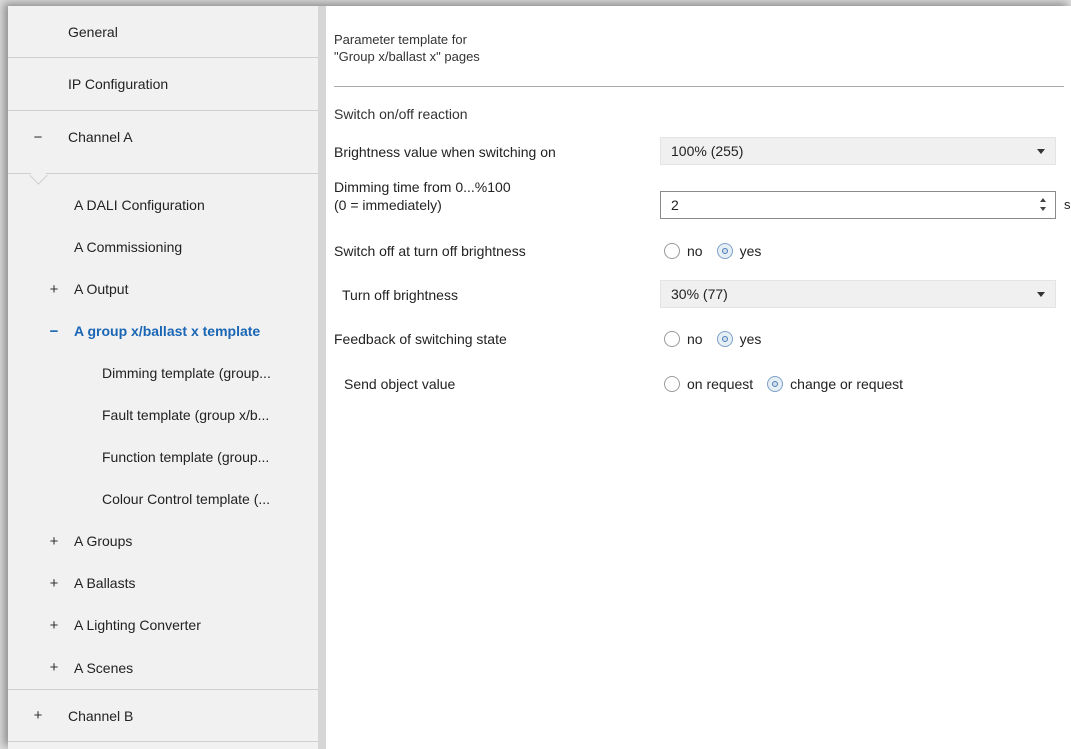 This screenshot has width=1071, height=749. What do you see at coordinates (445, 152) in the screenshot?
I see `brightness-on-label: Brightness value when switching on` at bounding box center [445, 152].